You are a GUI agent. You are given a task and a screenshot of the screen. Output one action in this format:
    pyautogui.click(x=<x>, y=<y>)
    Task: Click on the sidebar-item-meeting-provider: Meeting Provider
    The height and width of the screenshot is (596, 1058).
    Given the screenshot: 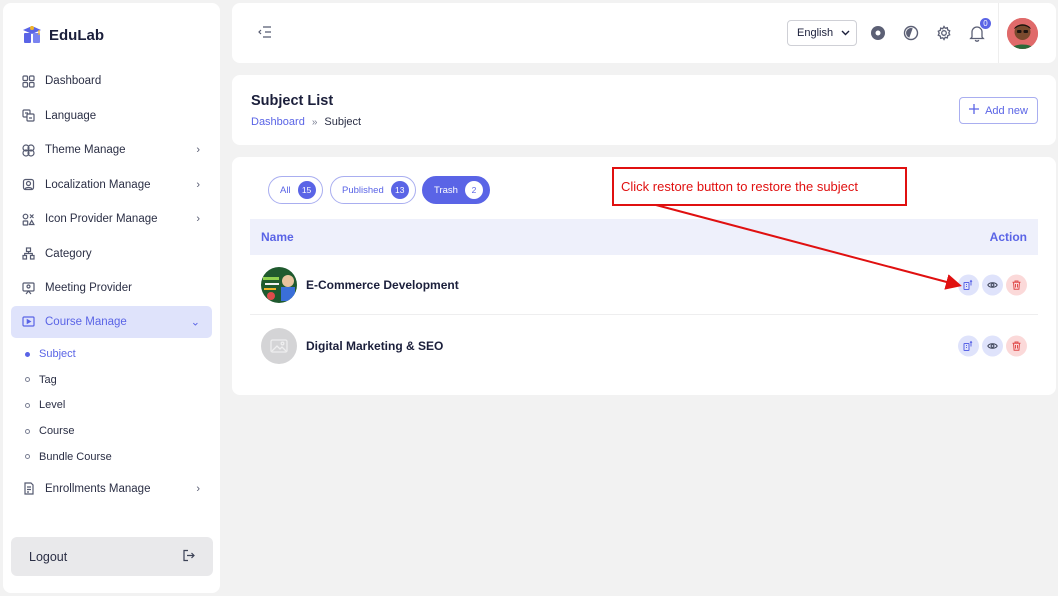 What is the action you would take?
    pyautogui.click(x=111, y=288)
    